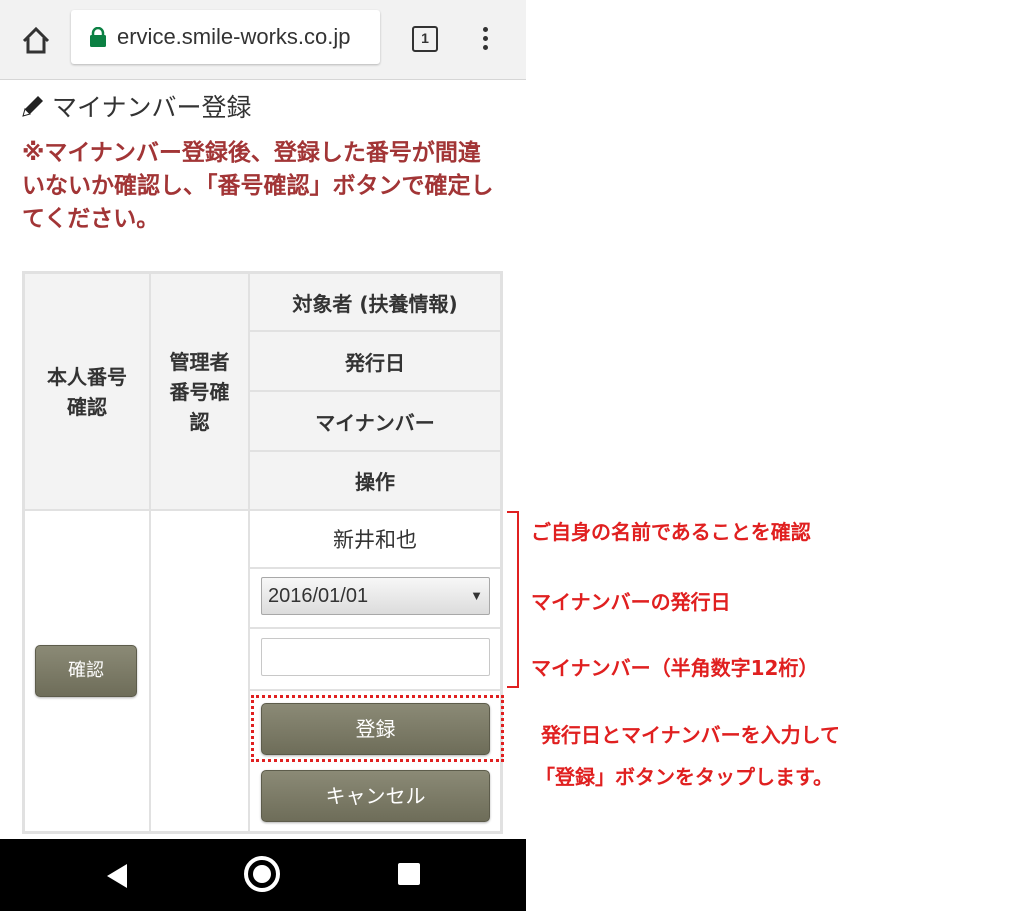  I want to click on note-instruction-1: 発行日とマイナンバーを入力して, so click(690, 735).